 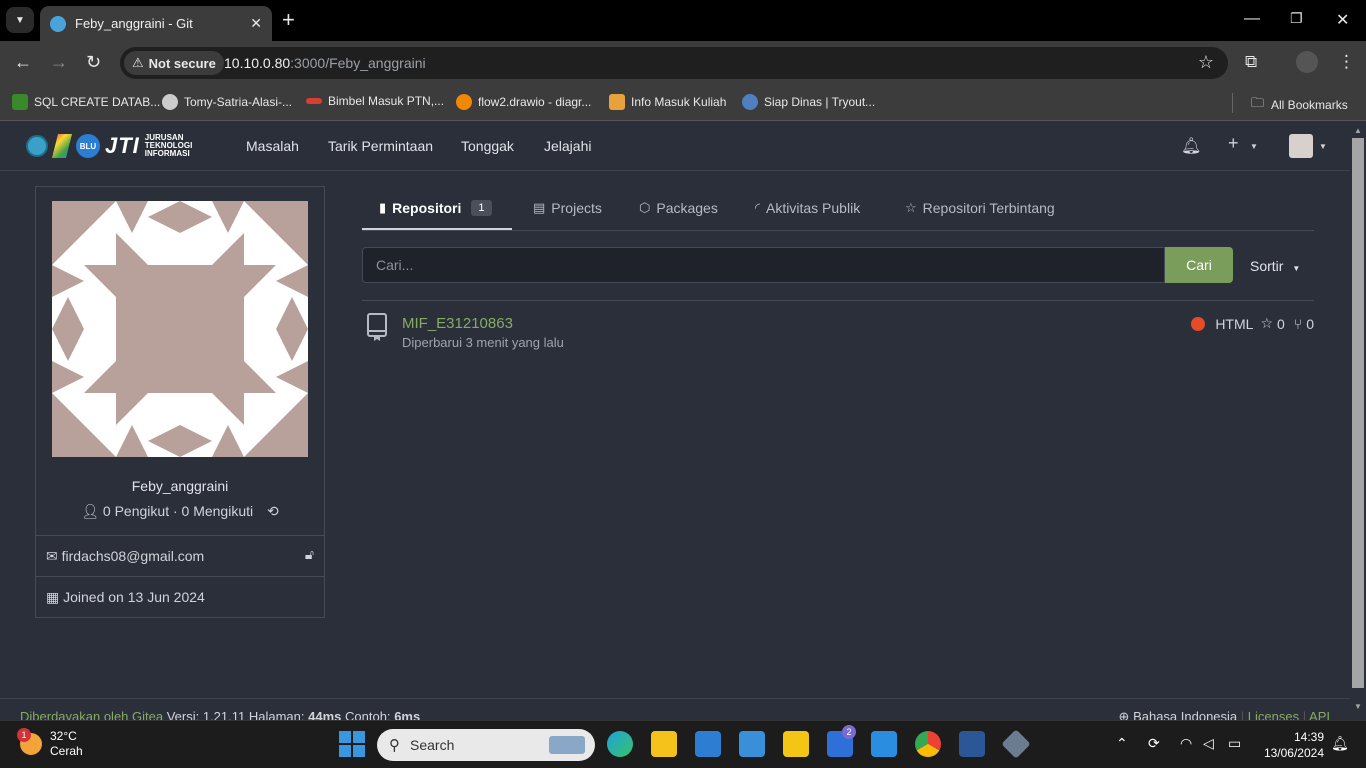 I want to click on profile-avatar-icon, so click(x=1307, y=62).